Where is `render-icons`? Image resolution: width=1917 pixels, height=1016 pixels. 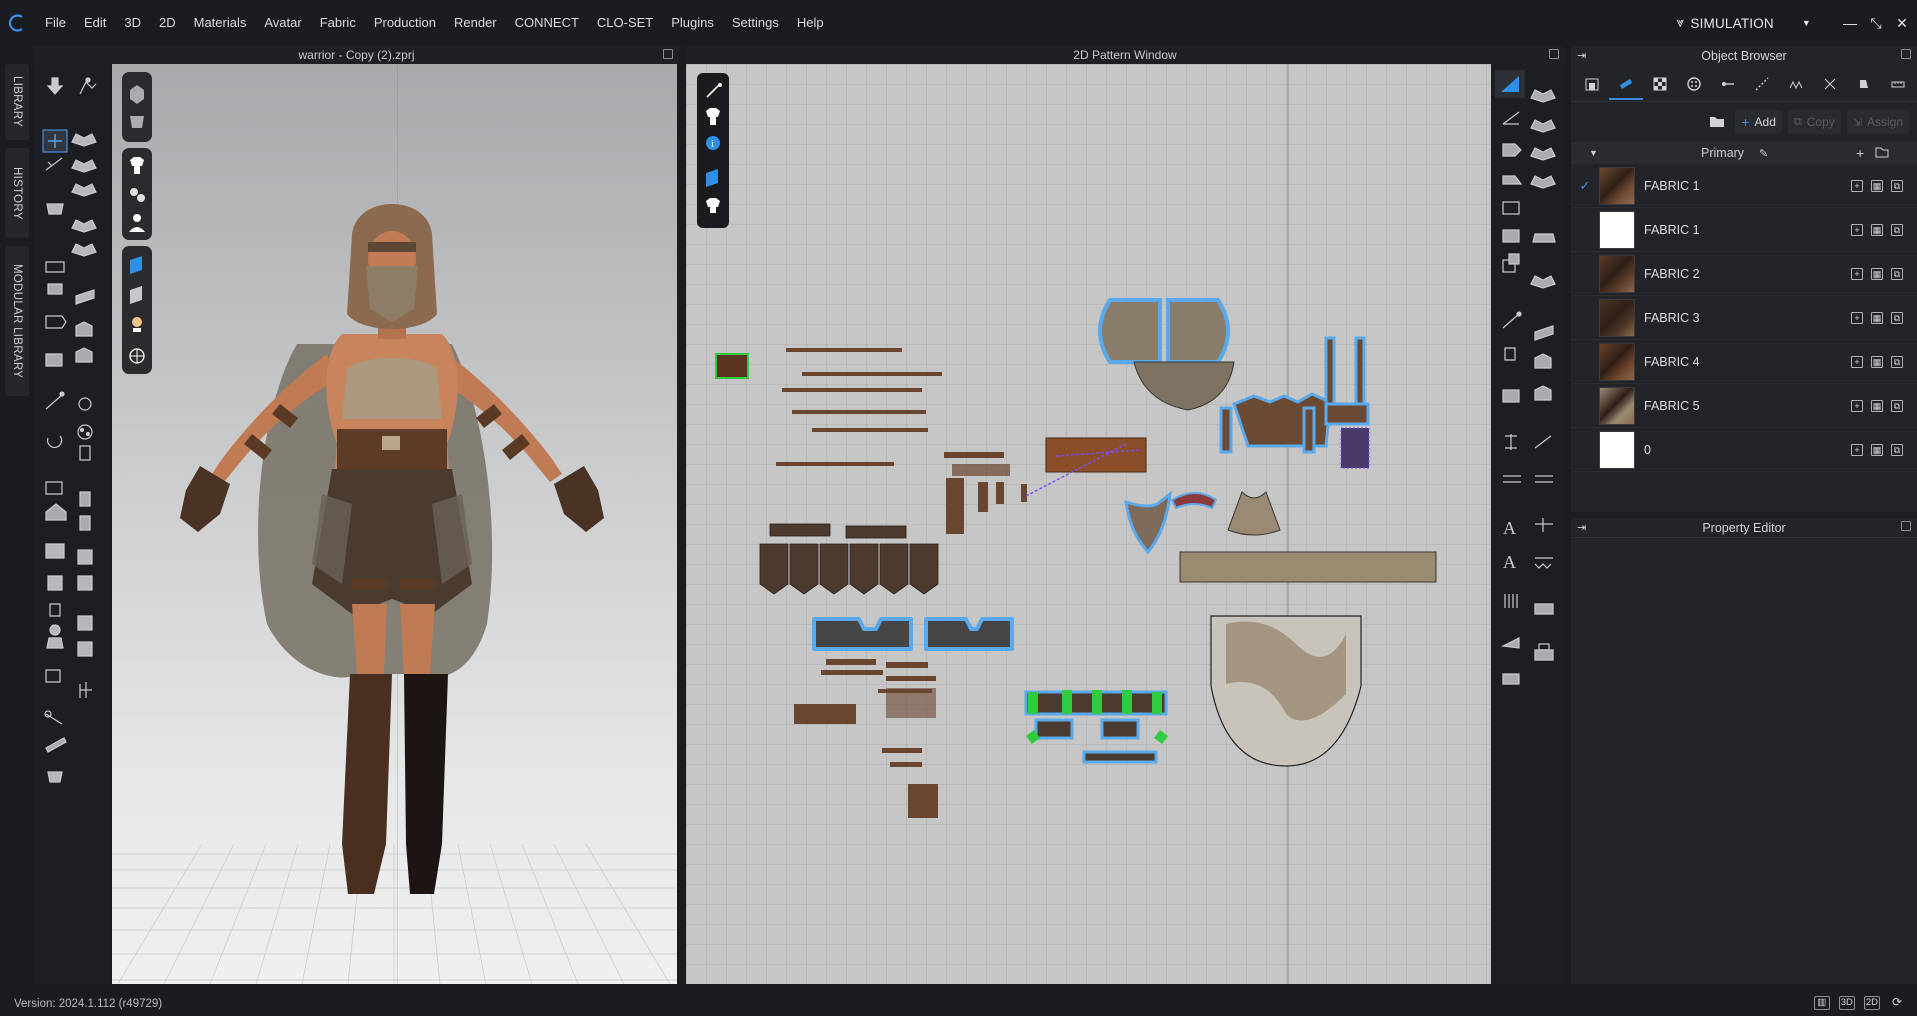 render-icons is located at coordinates (137, 310).